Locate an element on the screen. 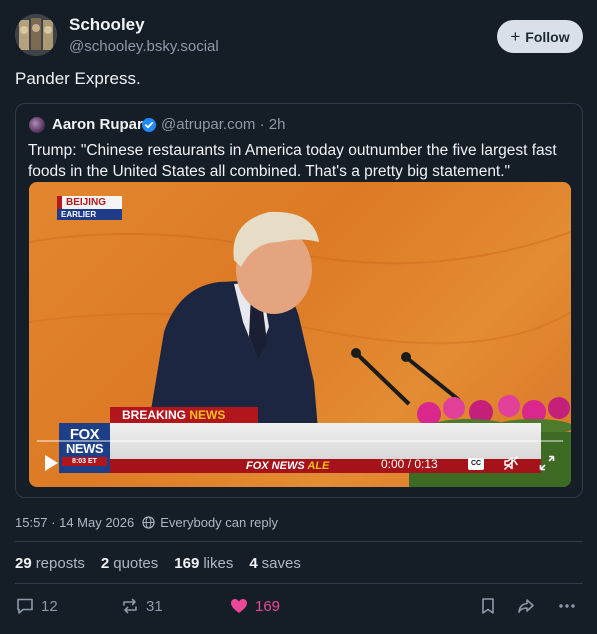 Image resolution: width=597 pixels, height=634 pixels. fox-news-logo: FOX NEWS 8:03 ET is located at coordinates (84, 448).